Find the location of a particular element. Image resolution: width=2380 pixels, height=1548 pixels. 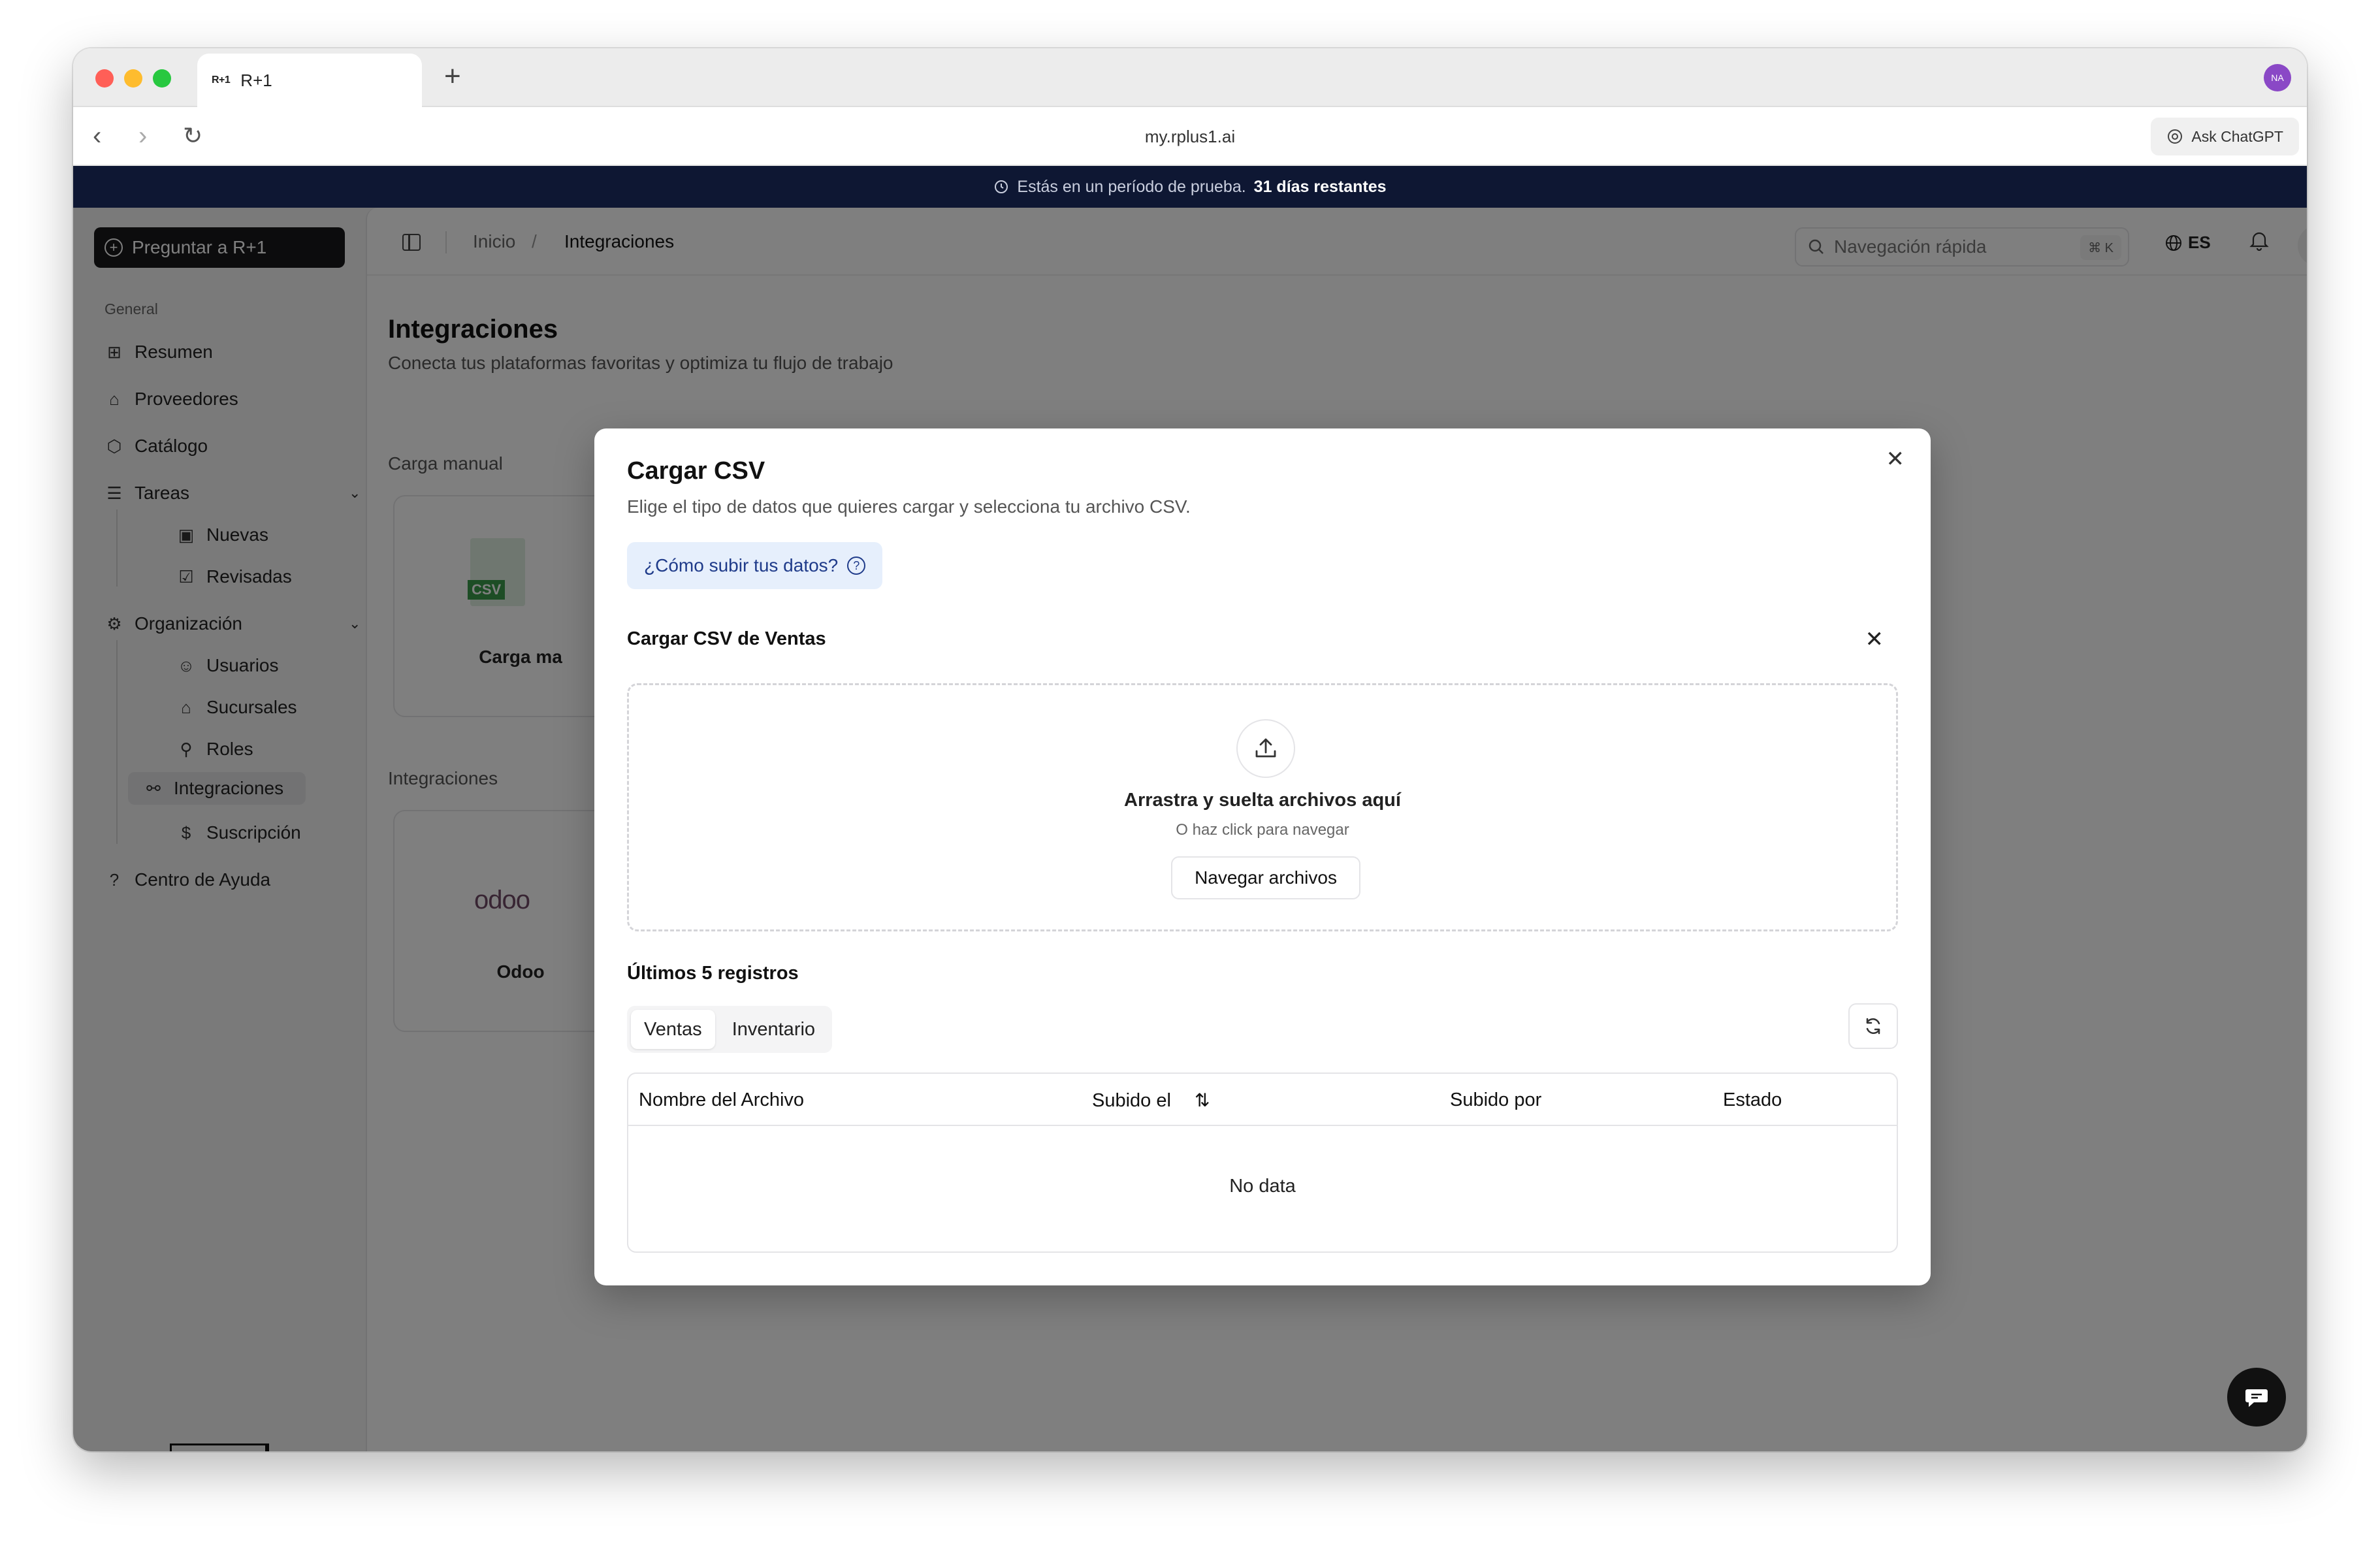

tab-favicon: R+1 is located at coordinates (221, 80).